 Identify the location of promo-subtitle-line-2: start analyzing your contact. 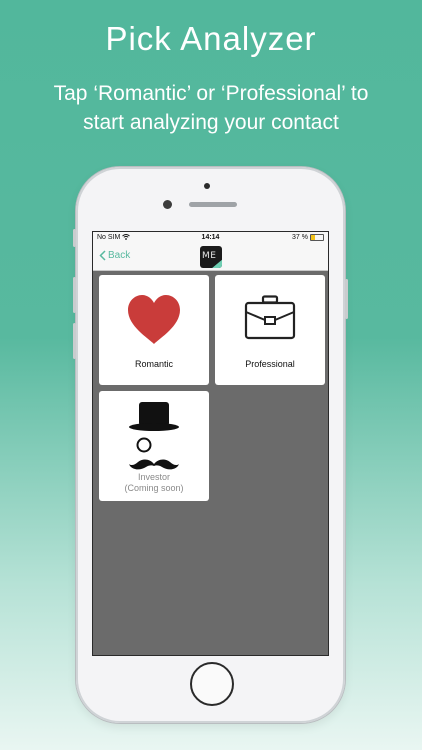
(211, 122).